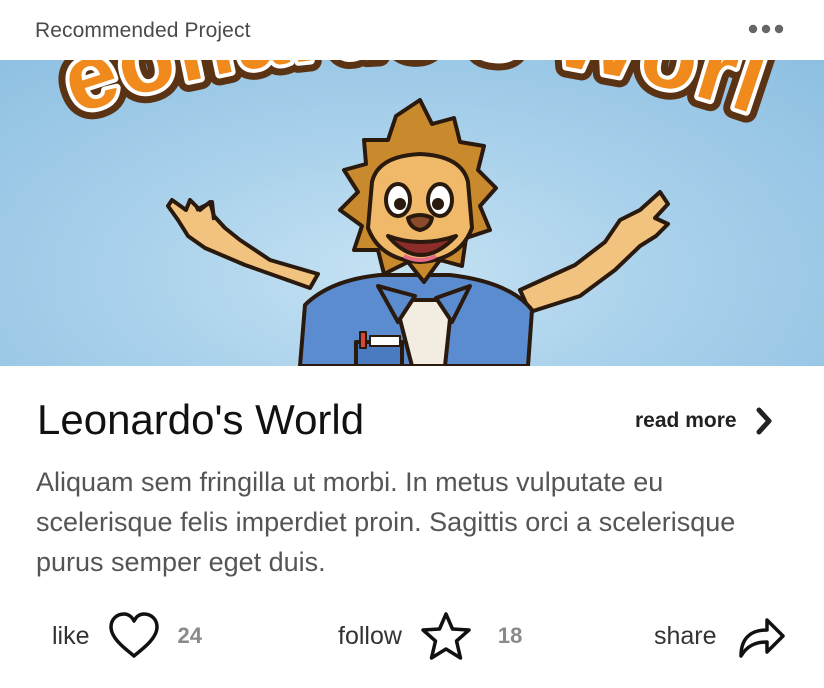 Image resolution: width=824 pixels, height=688 pixels. Describe the element at coordinates (764, 421) in the screenshot. I see `chevron-right-icon` at that location.